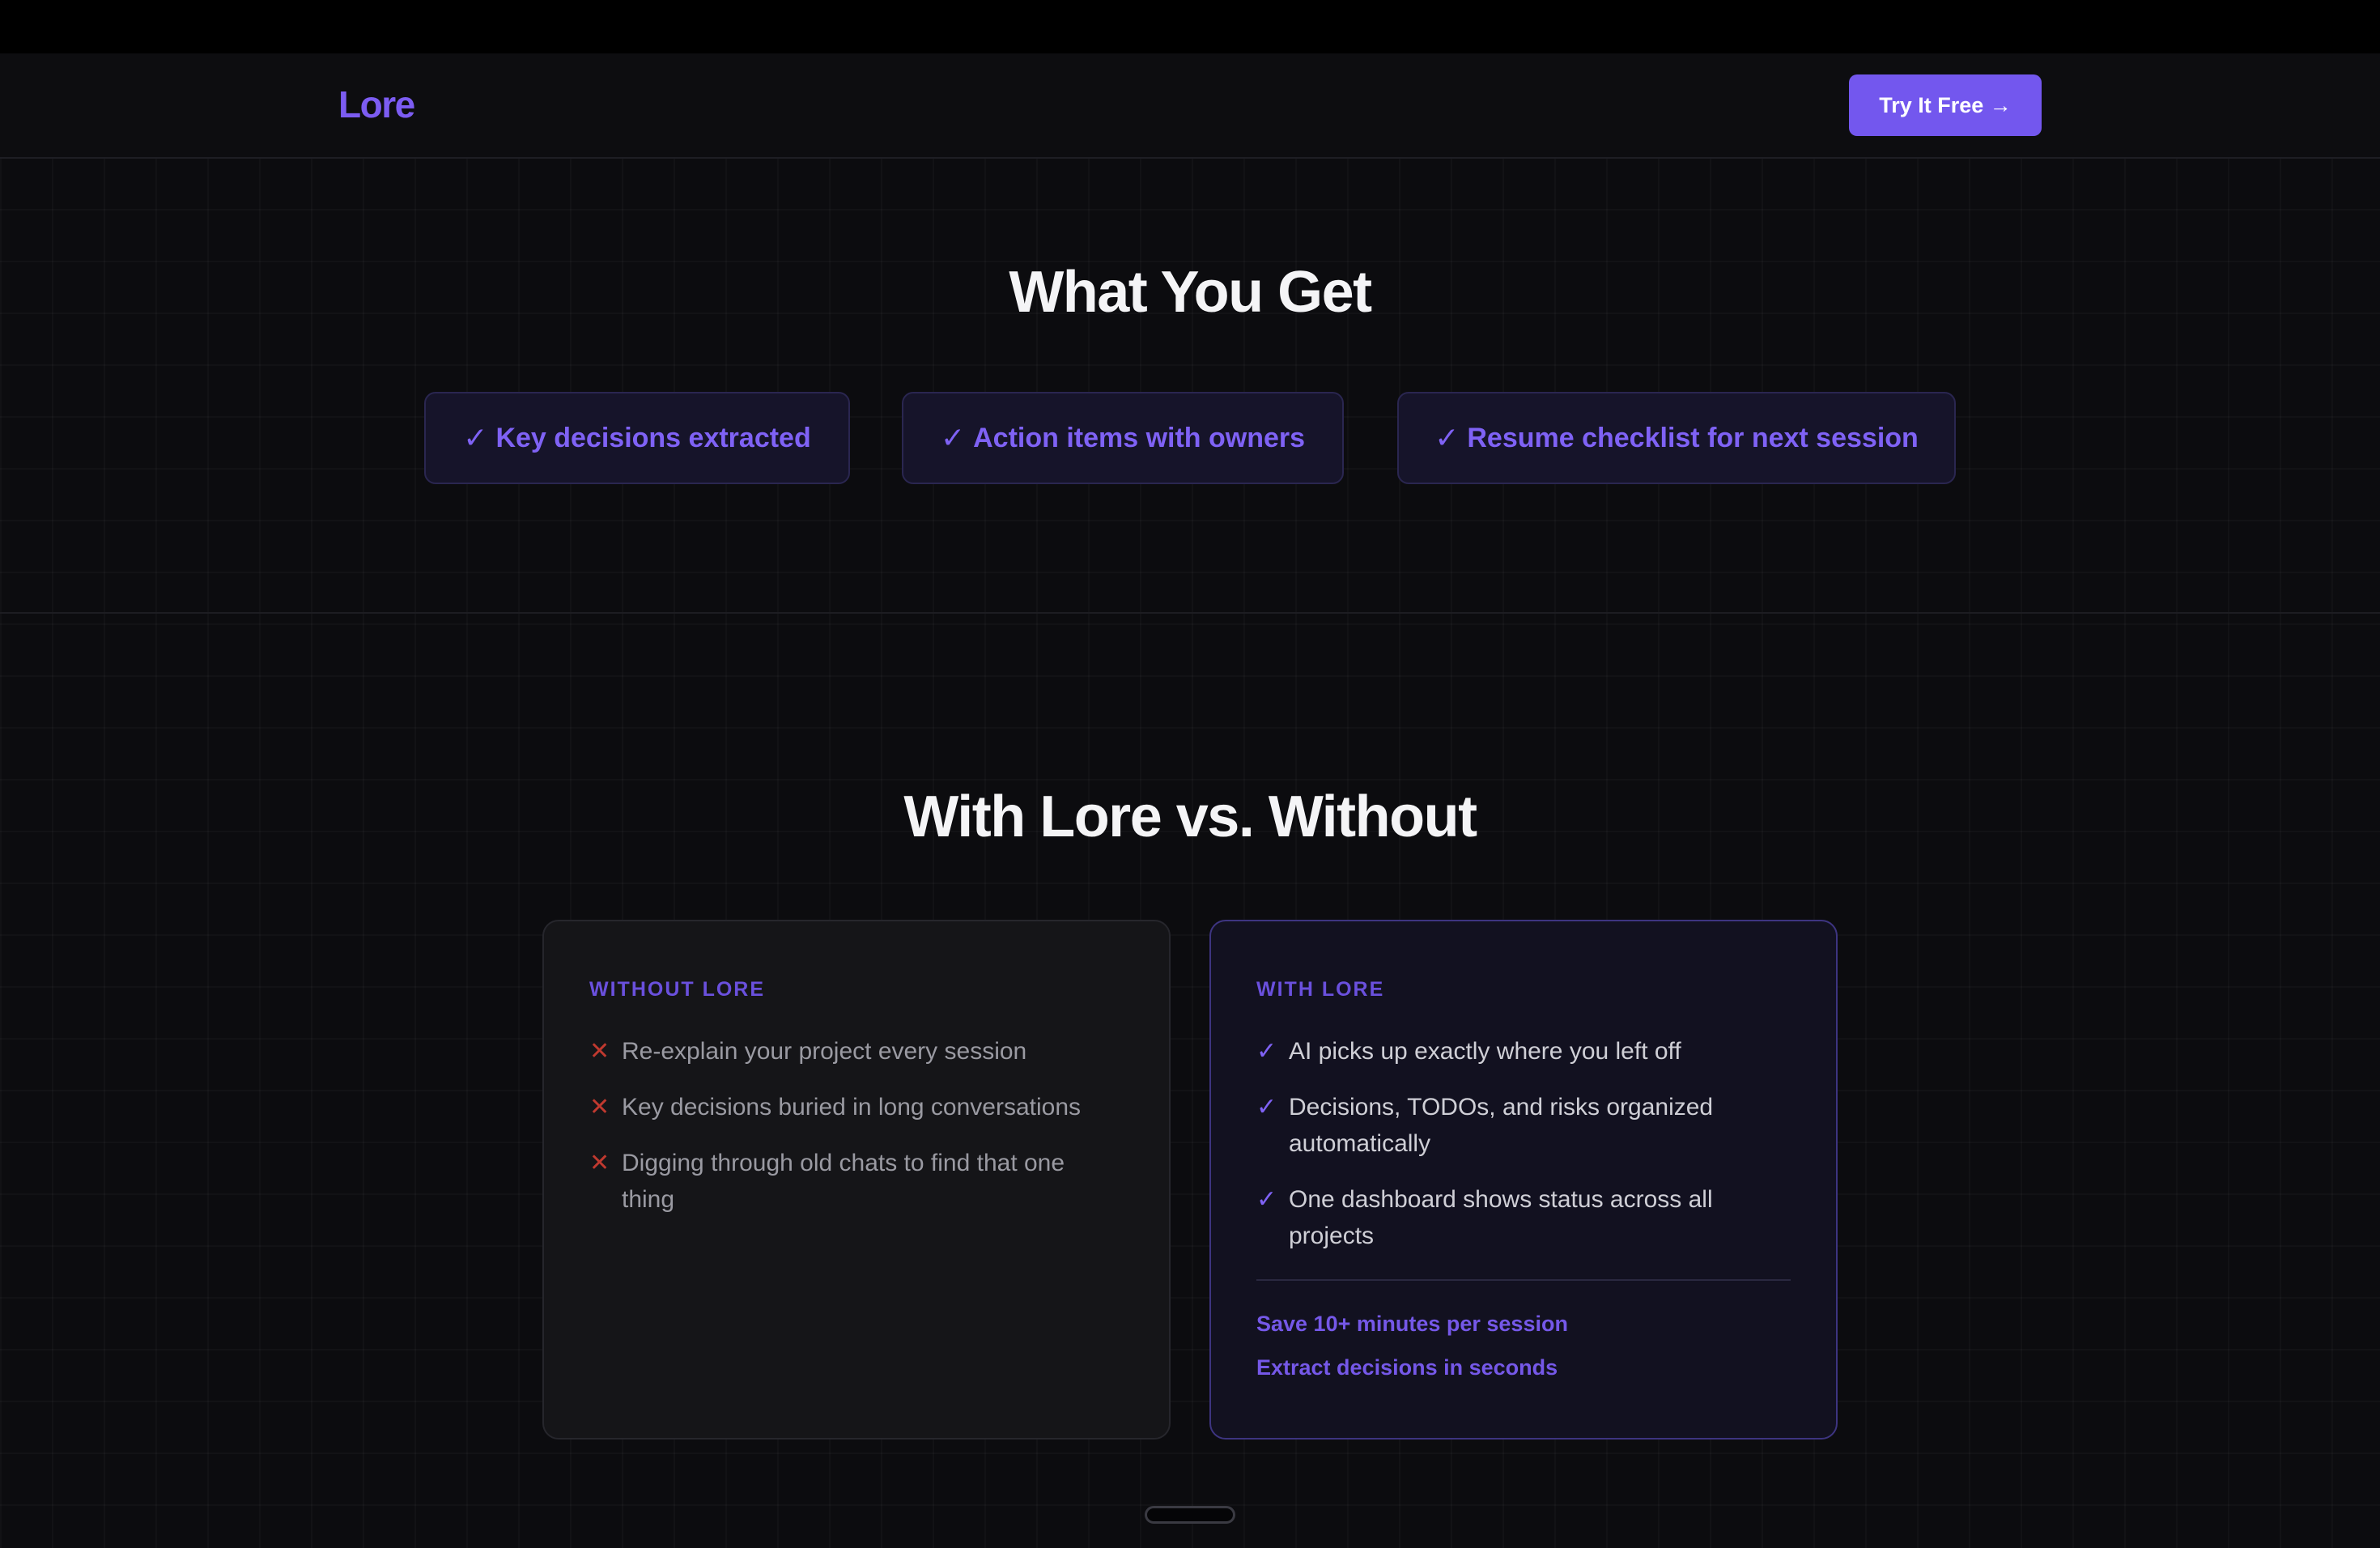  Describe the element at coordinates (824, 1051) in the screenshot. I see `list-item-text: Re-explain your project every session` at that location.